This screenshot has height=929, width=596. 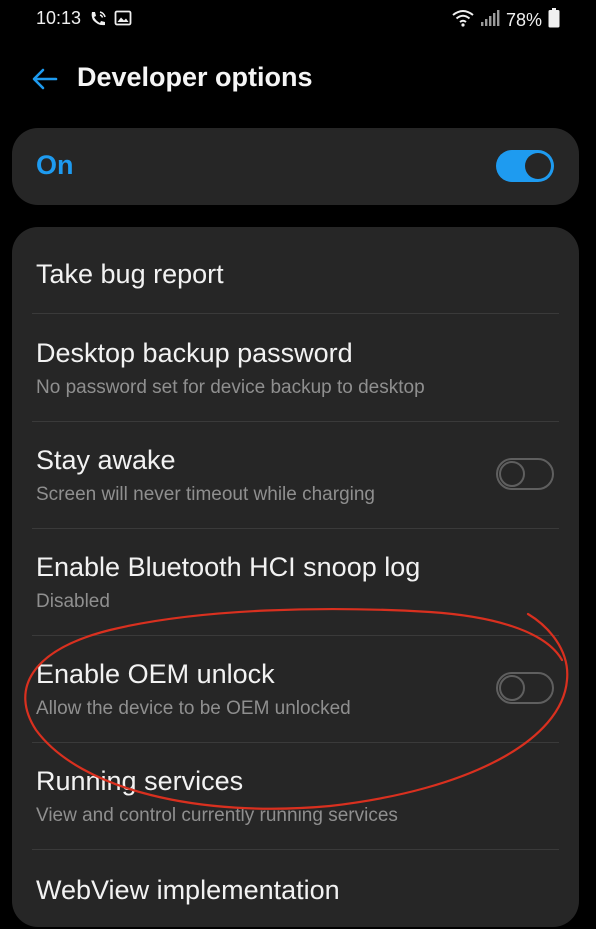 What do you see at coordinates (194, 353) in the screenshot?
I see `setting-title: Desktop backup password` at bounding box center [194, 353].